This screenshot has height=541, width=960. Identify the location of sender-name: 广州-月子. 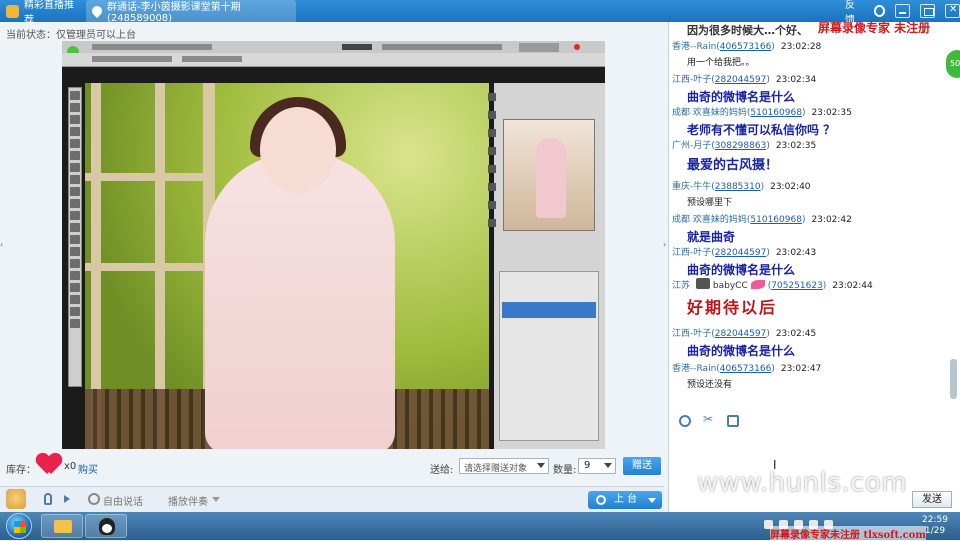
(691, 146).